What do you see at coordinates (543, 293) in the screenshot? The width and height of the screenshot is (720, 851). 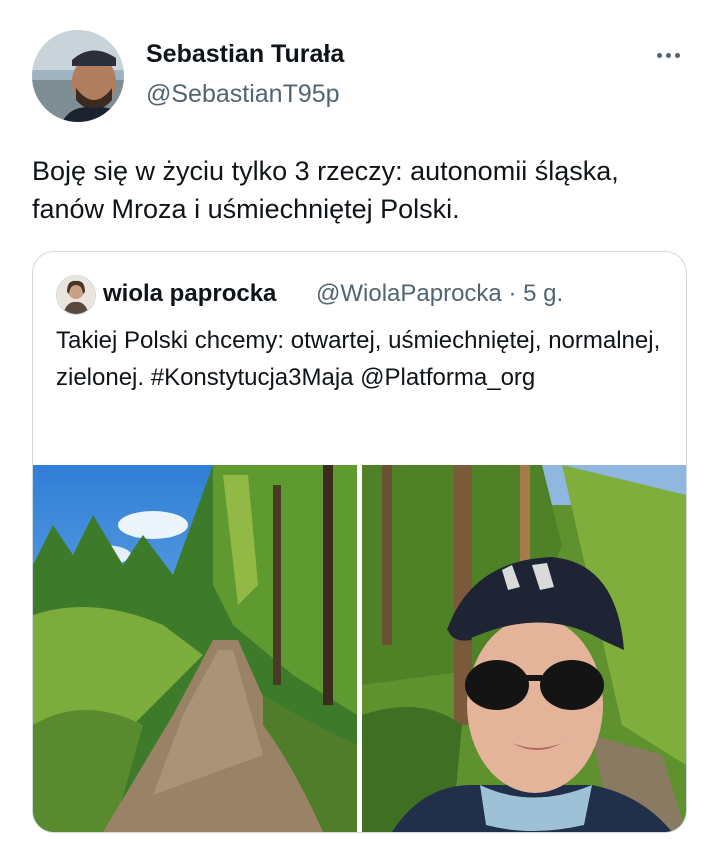 I see `quoted-time: 5 g.` at bounding box center [543, 293].